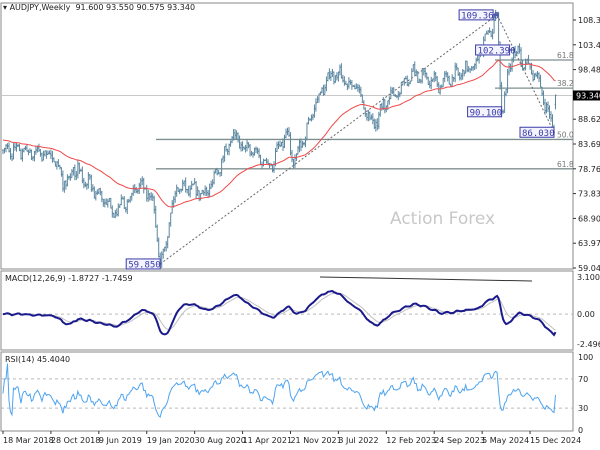  I want to click on price-label-text: 109.360, so click(480, 16).